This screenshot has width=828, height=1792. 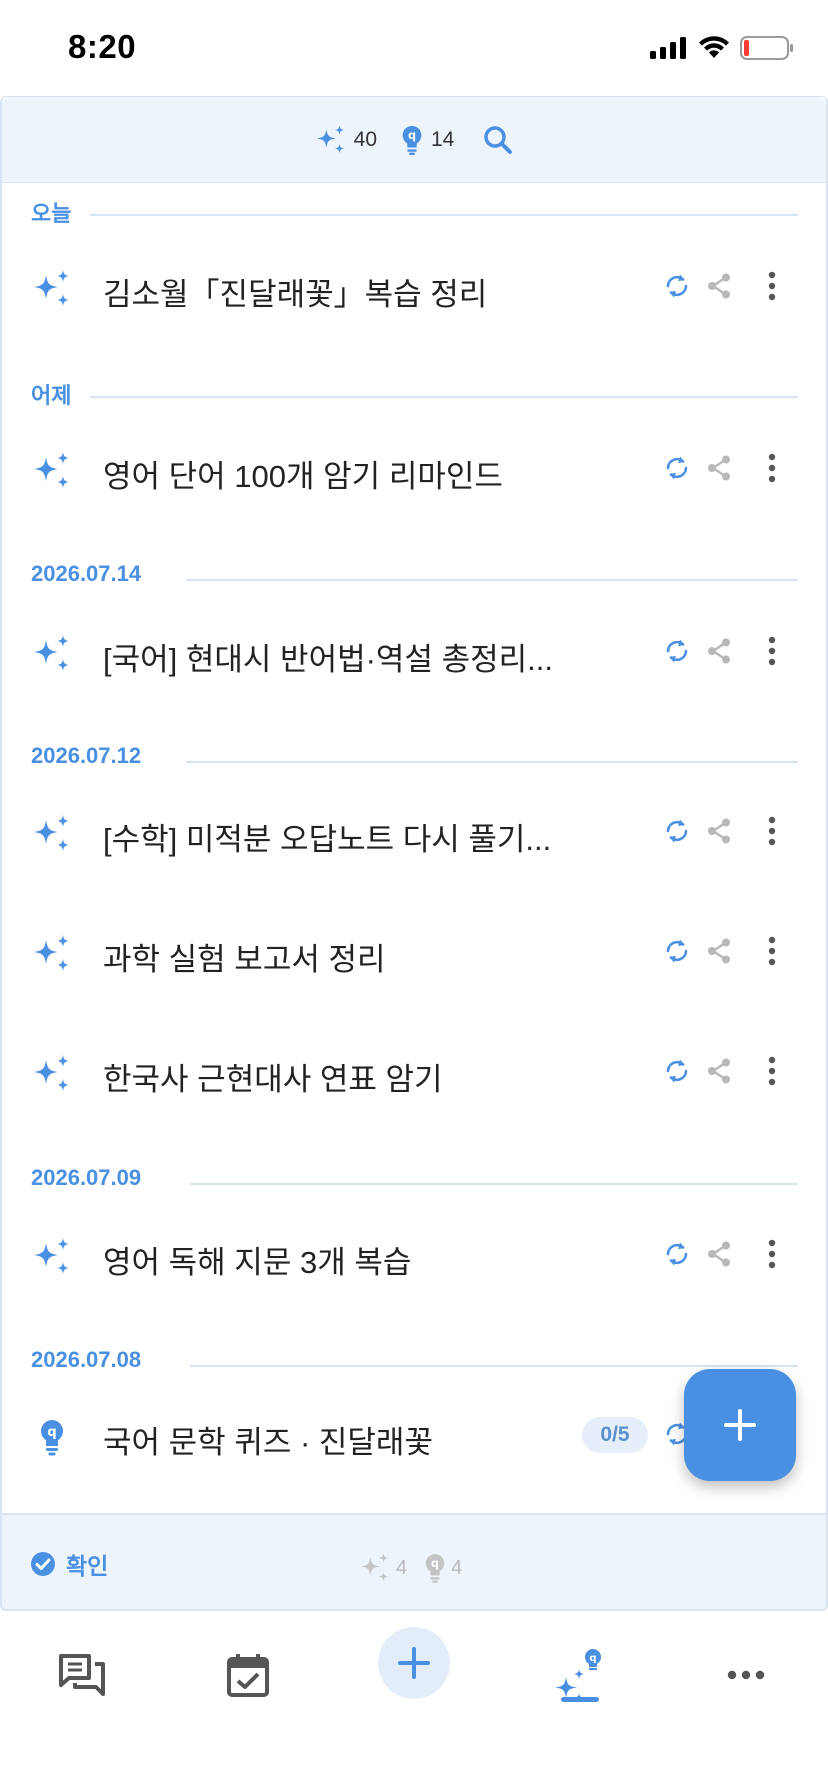 I want to click on footer-sparkle-stat: 4, so click(x=382, y=1568).